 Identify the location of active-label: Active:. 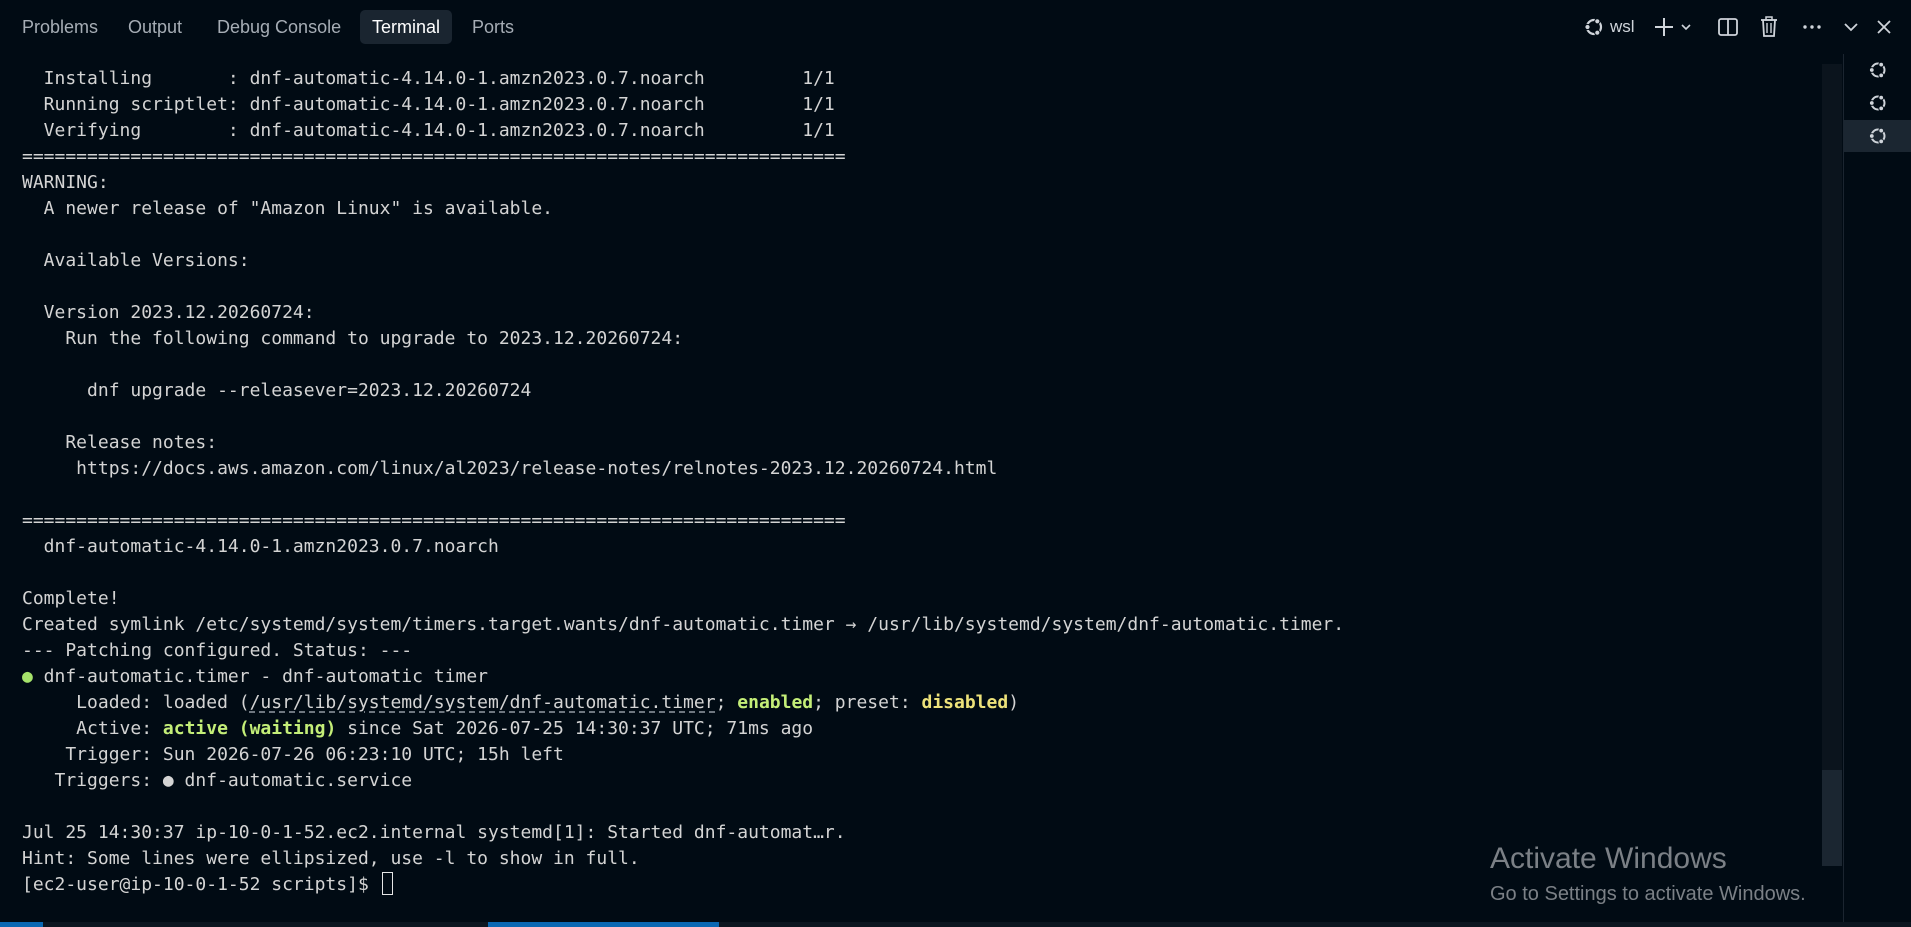
(92, 728).